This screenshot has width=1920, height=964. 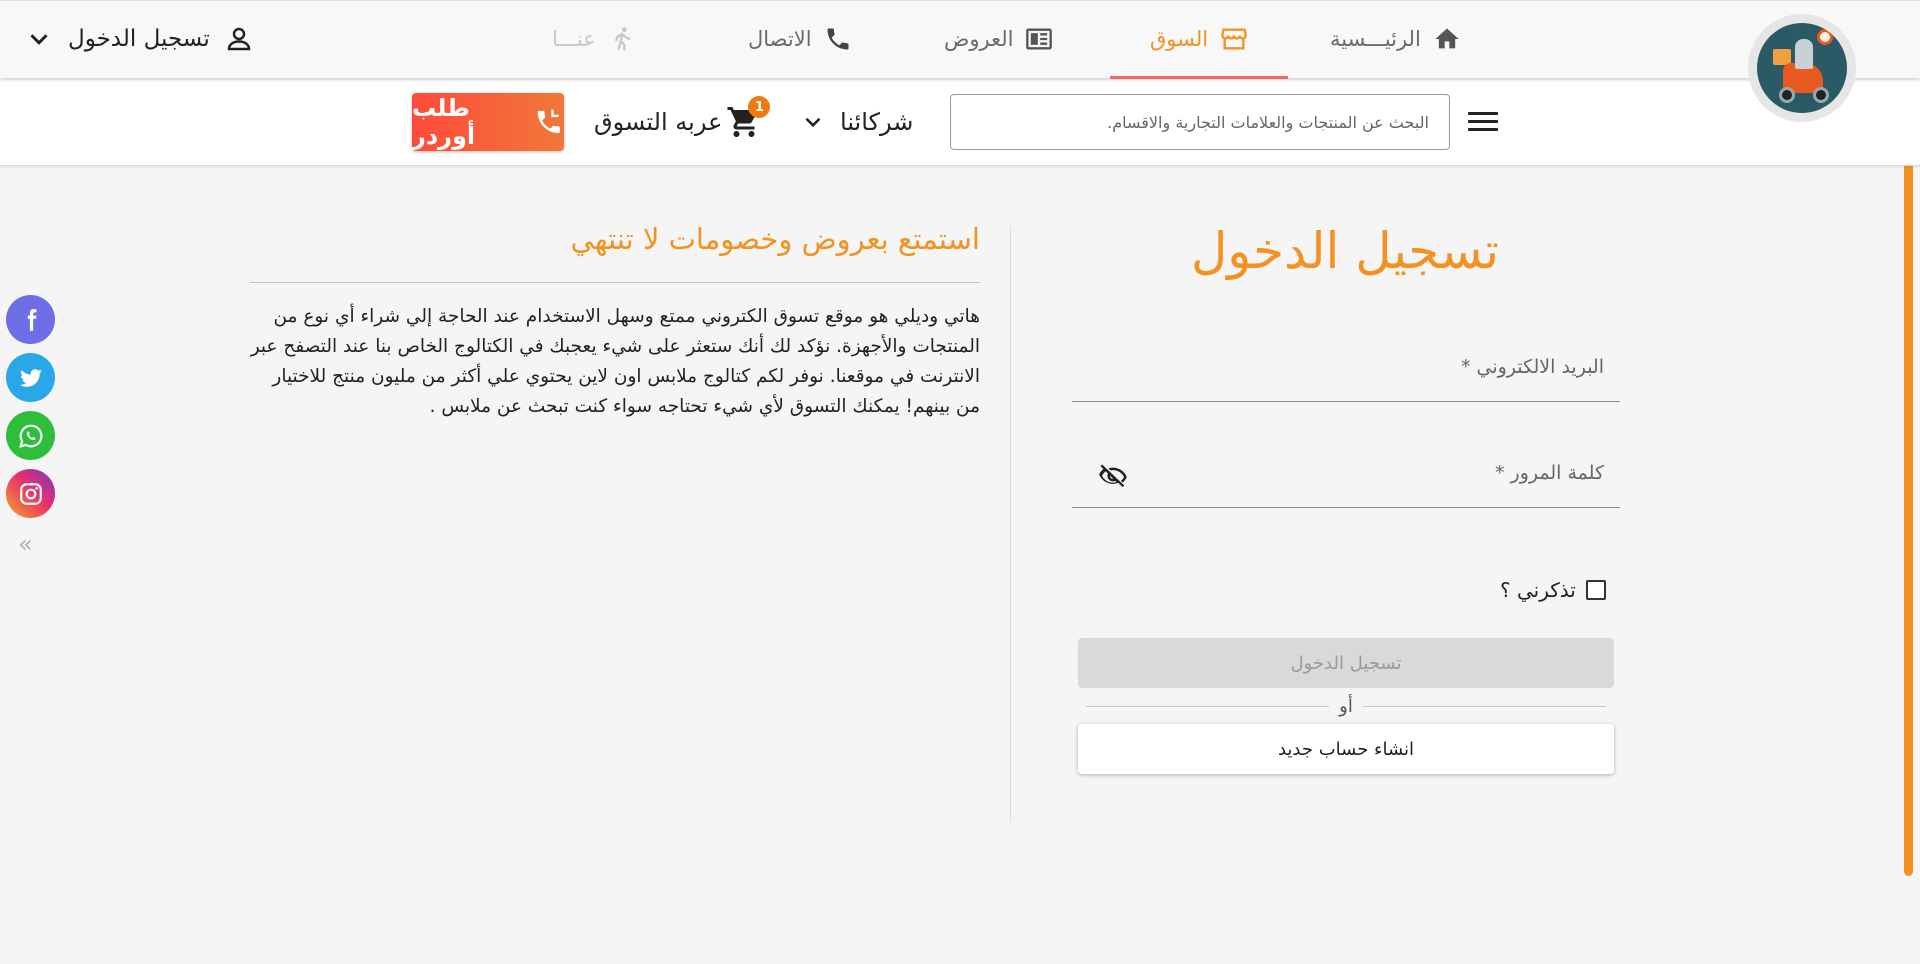 I want to click on store-icon, so click(x=1234, y=39).